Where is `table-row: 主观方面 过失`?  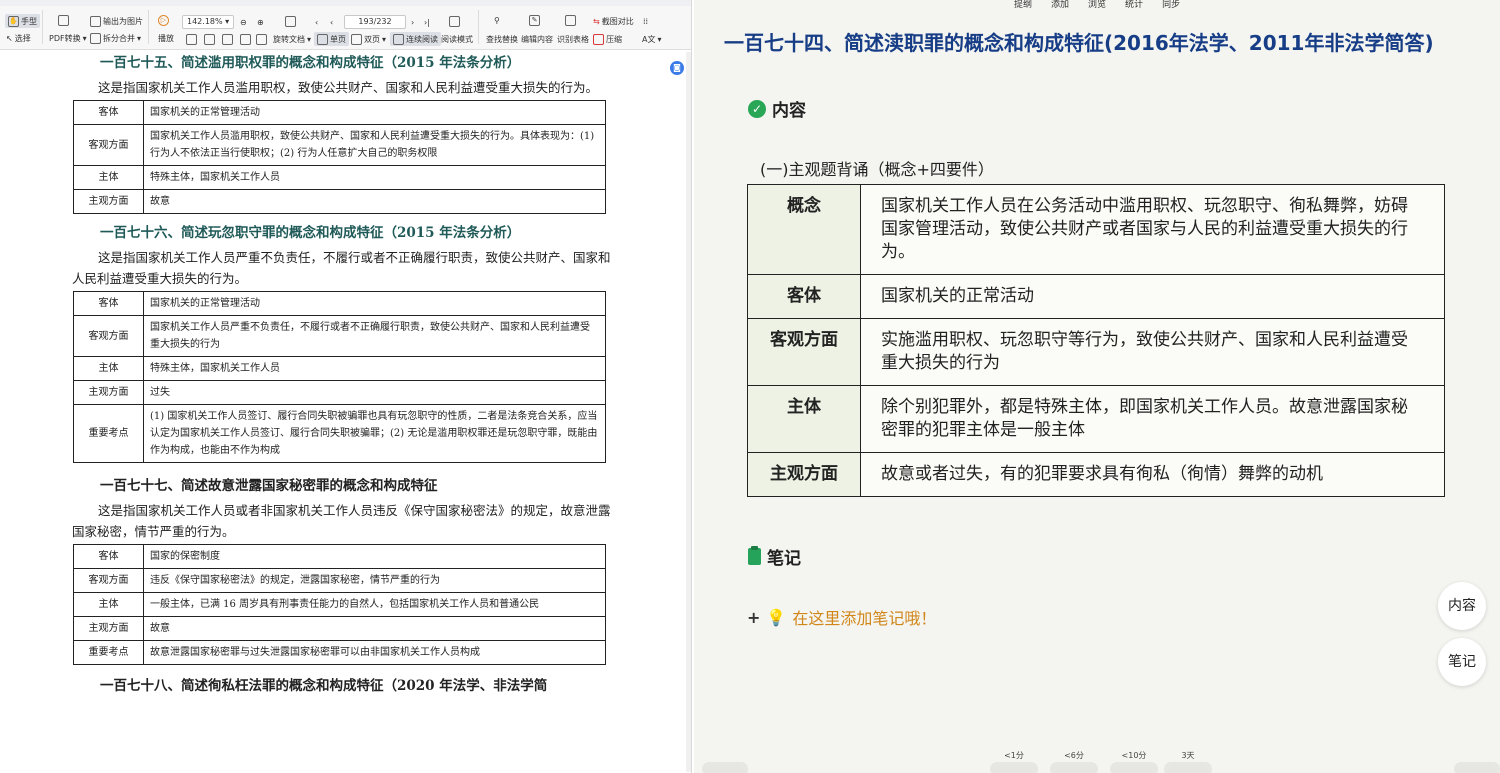 table-row: 主观方面 过失 is located at coordinates (339, 392).